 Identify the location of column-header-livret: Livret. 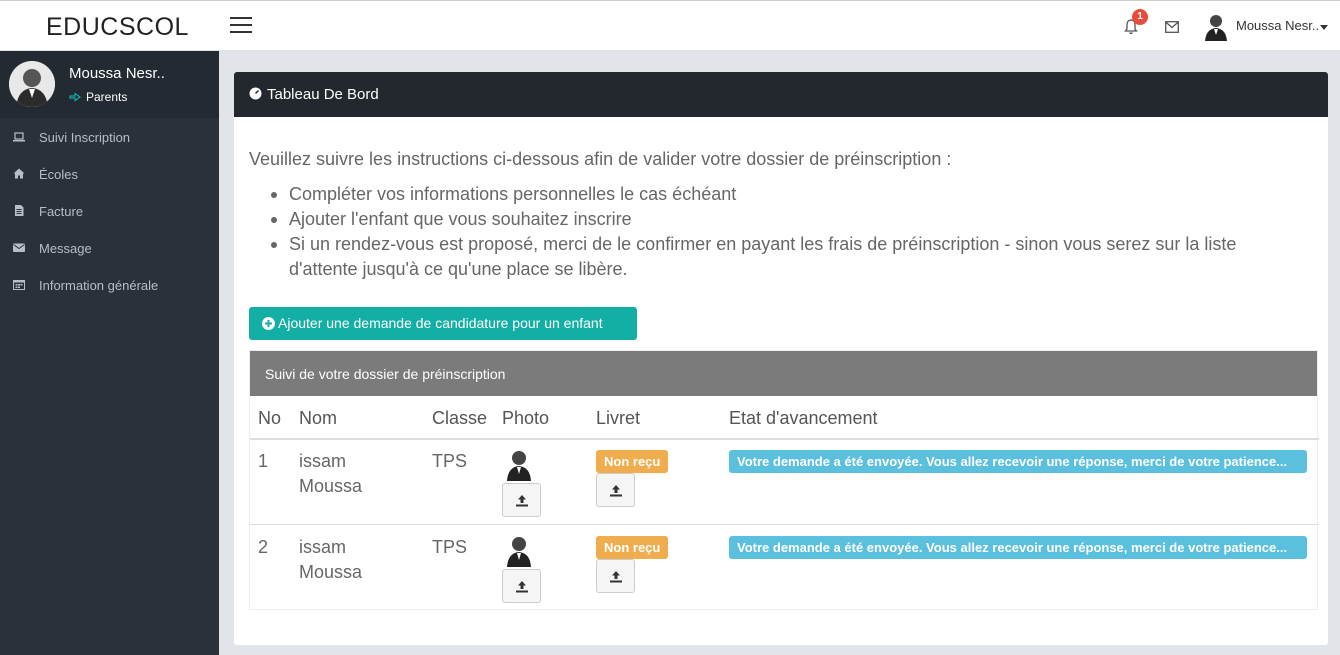
(618, 418).